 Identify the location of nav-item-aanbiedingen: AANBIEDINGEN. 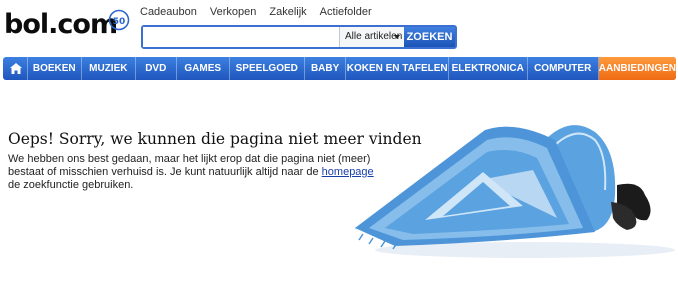
(637, 68).